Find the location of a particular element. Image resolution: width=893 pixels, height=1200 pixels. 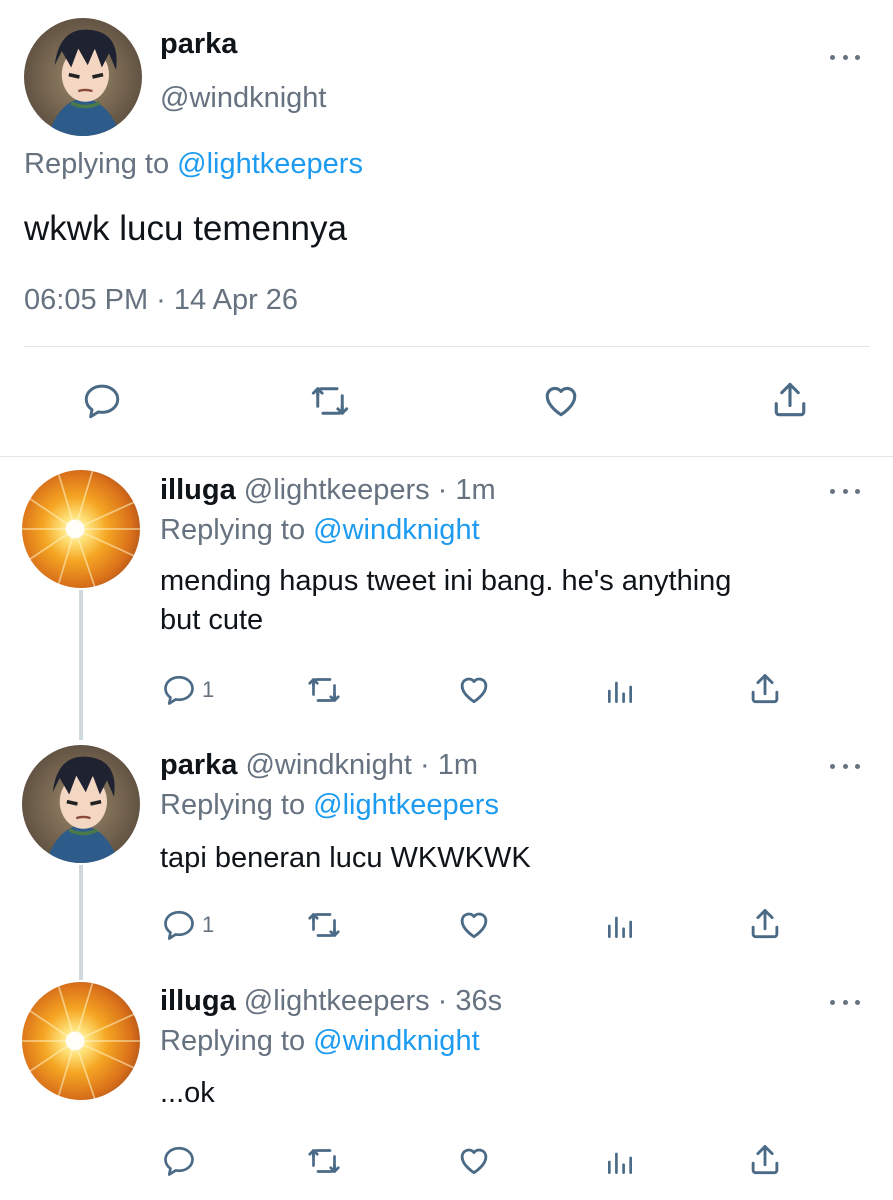

reply-author-name: parka is located at coordinates (198, 765).